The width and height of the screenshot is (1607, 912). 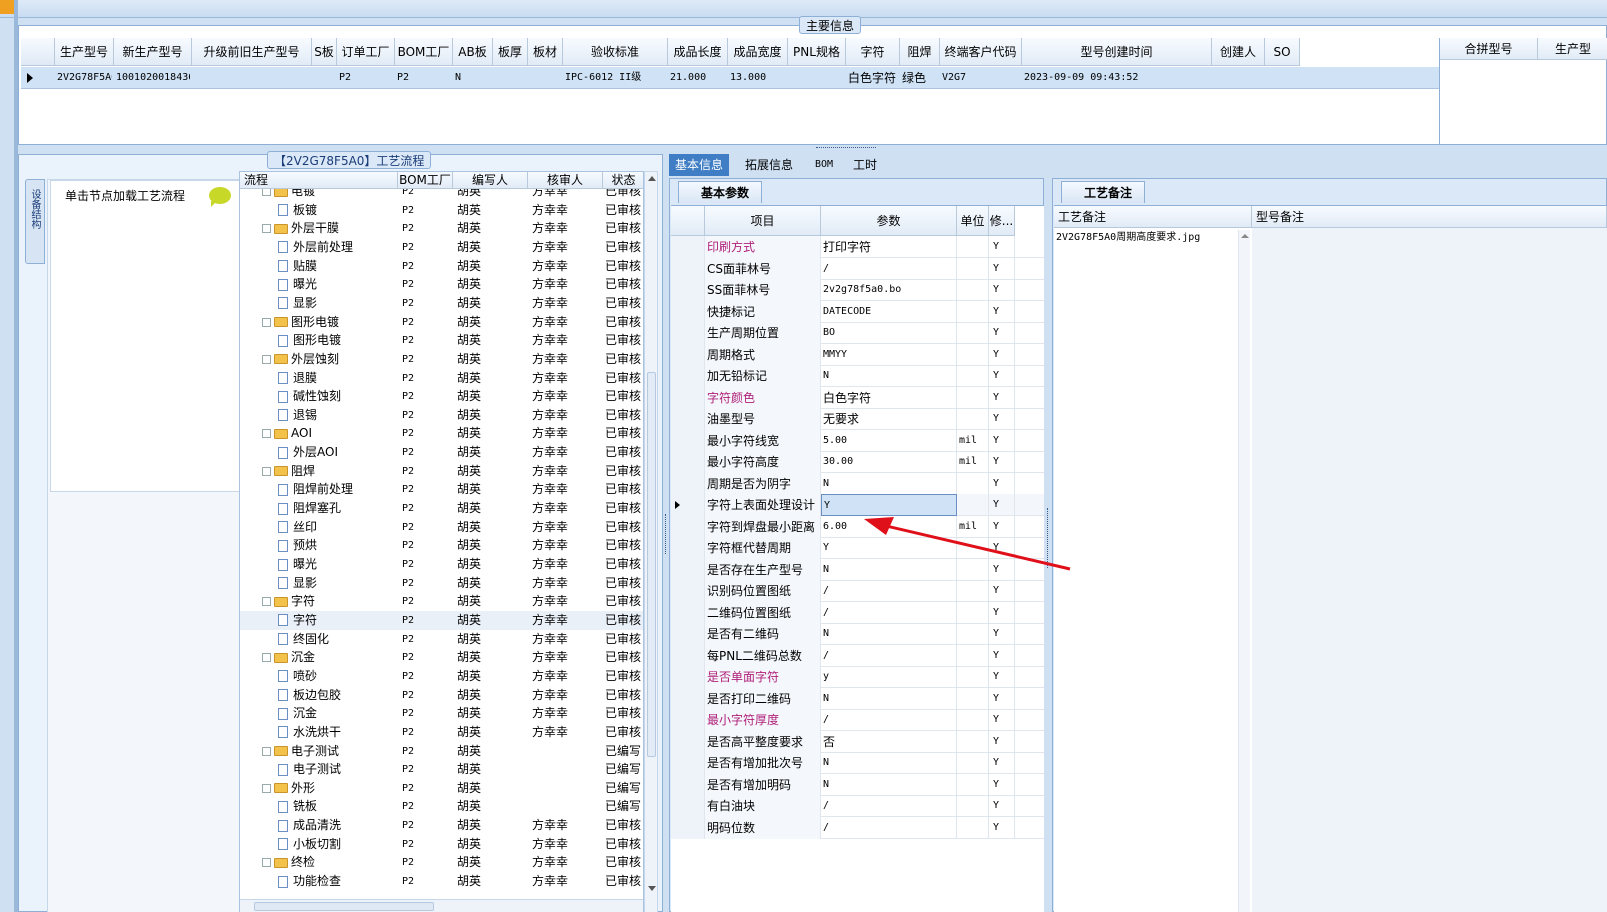 What do you see at coordinates (424, 52) in the screenshot?
I see `main-col-header: BOM工厂` at bounding box center [424, 52].